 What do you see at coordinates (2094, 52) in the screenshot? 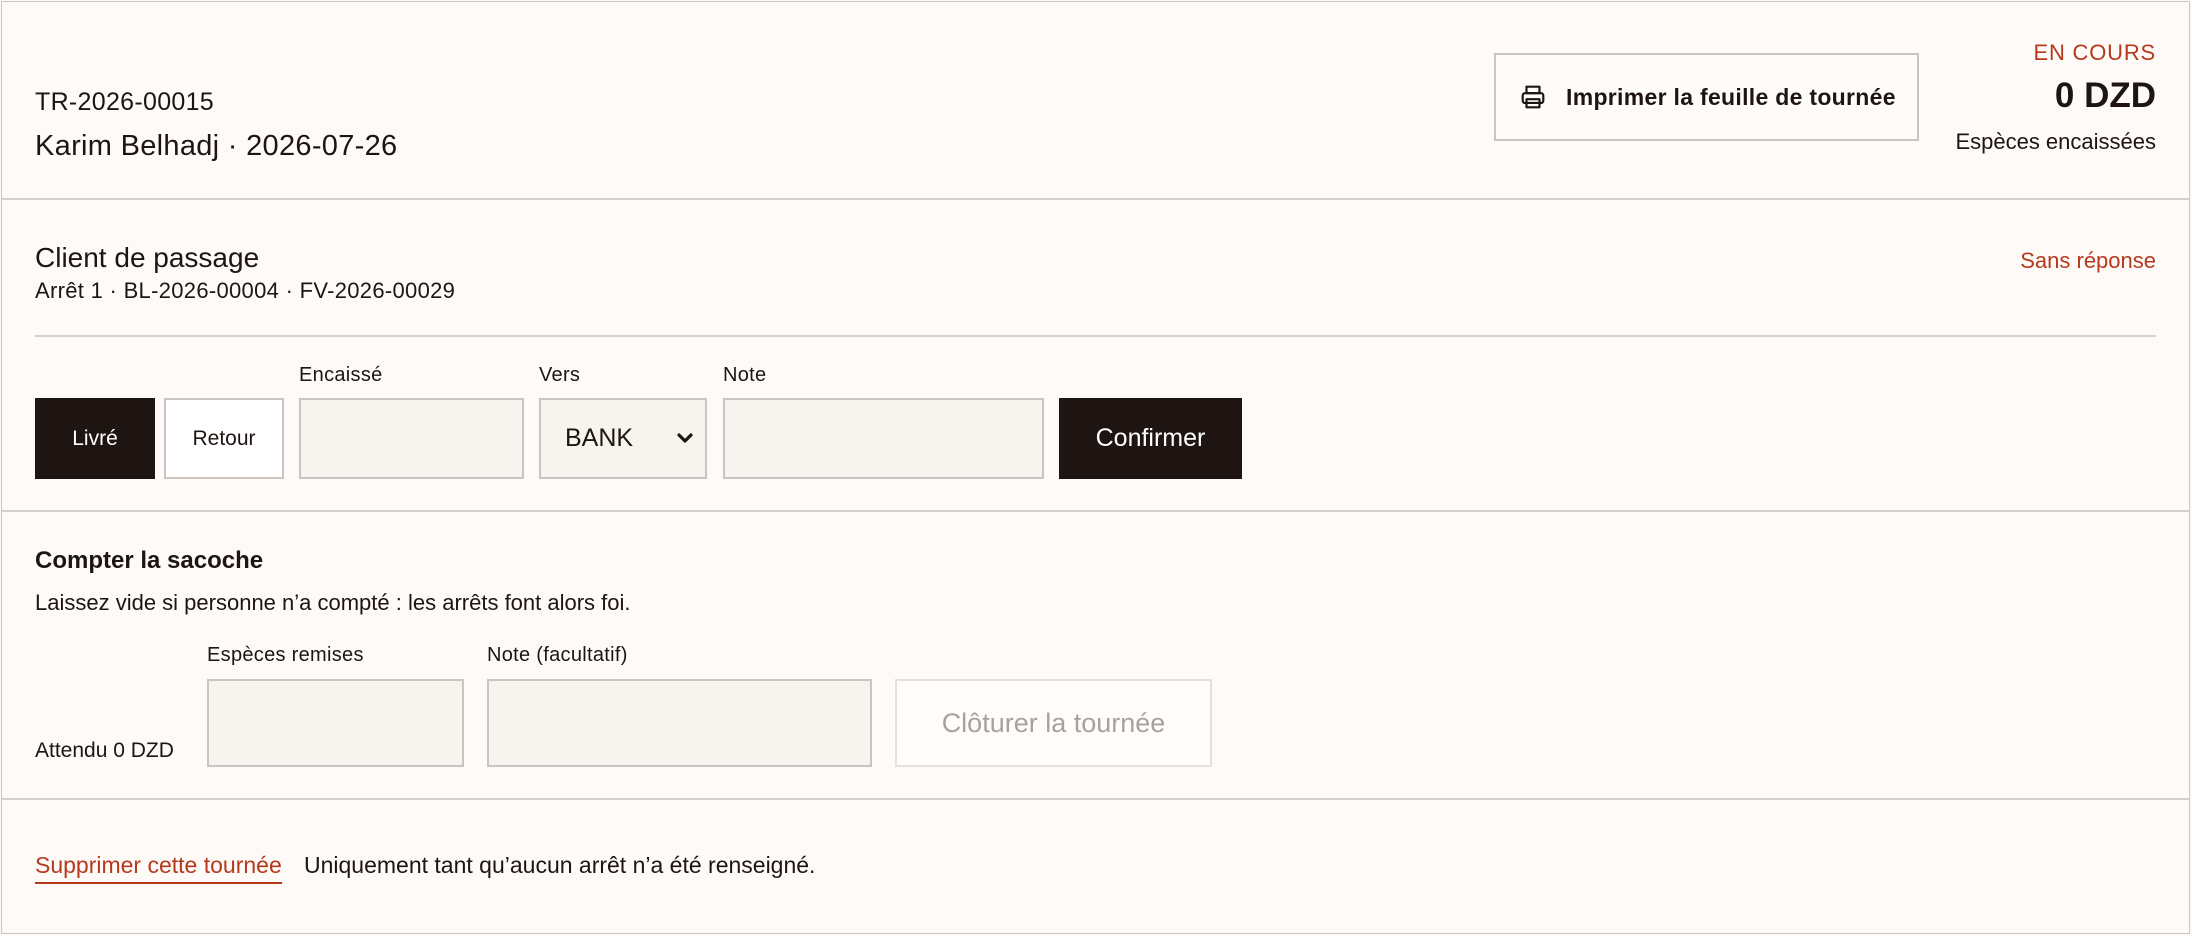
I see `tour-status-badge: EN COURS` at bounding box center [2094, 52].